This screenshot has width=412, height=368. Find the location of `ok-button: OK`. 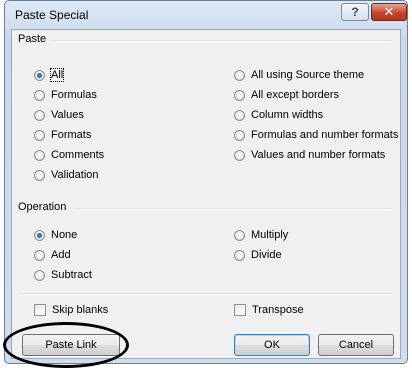

ok-button: OK is located at coordinates (272, 345).